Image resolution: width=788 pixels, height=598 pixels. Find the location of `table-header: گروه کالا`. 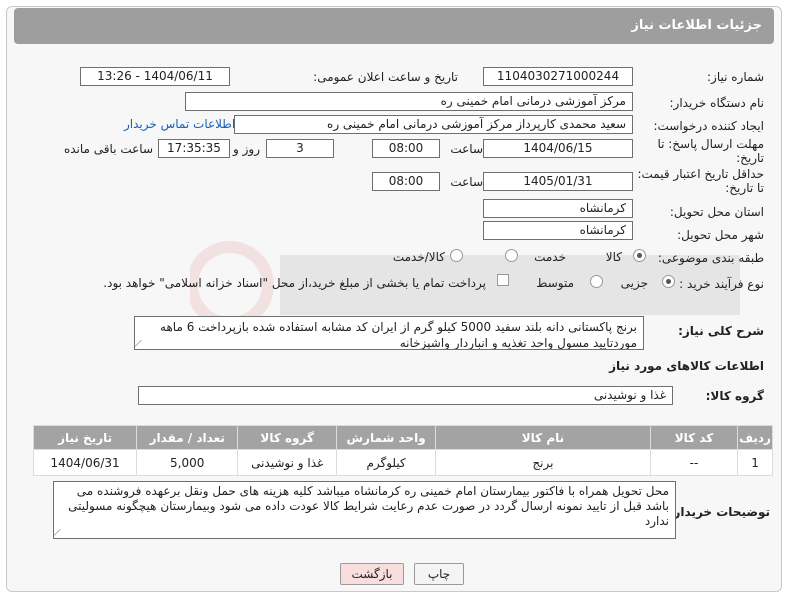

table-header: گروه کالا is located at coordinates (287, 437).